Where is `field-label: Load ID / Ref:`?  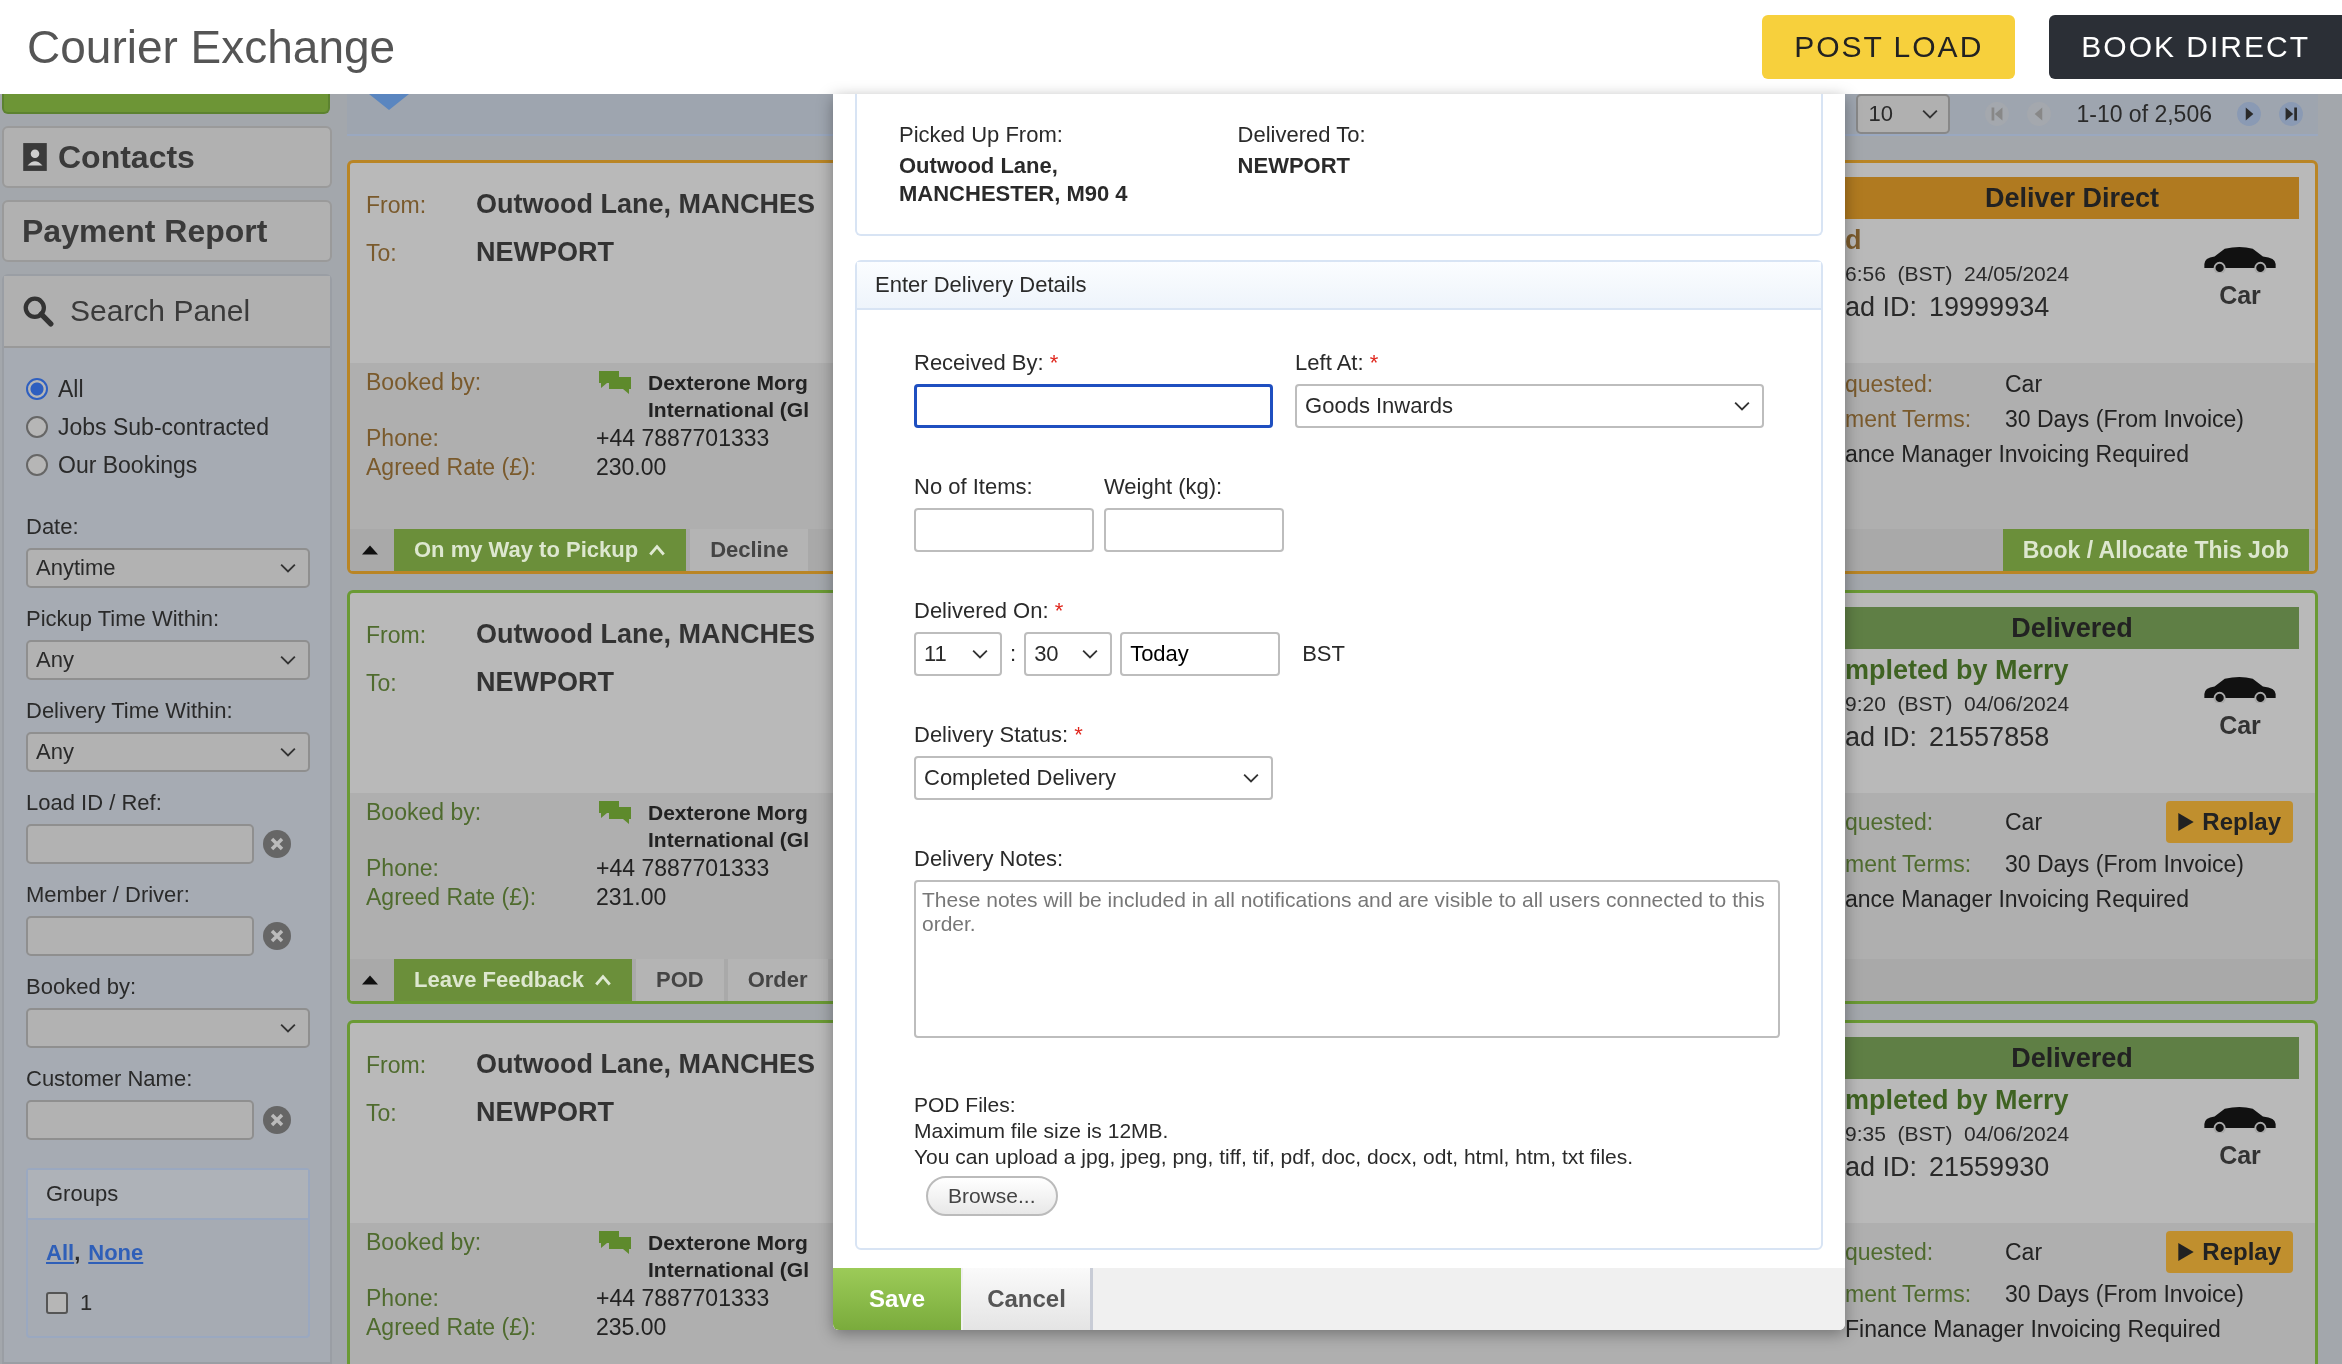
field-label: Load ID / Ref: is located at coordinates (94, 803).